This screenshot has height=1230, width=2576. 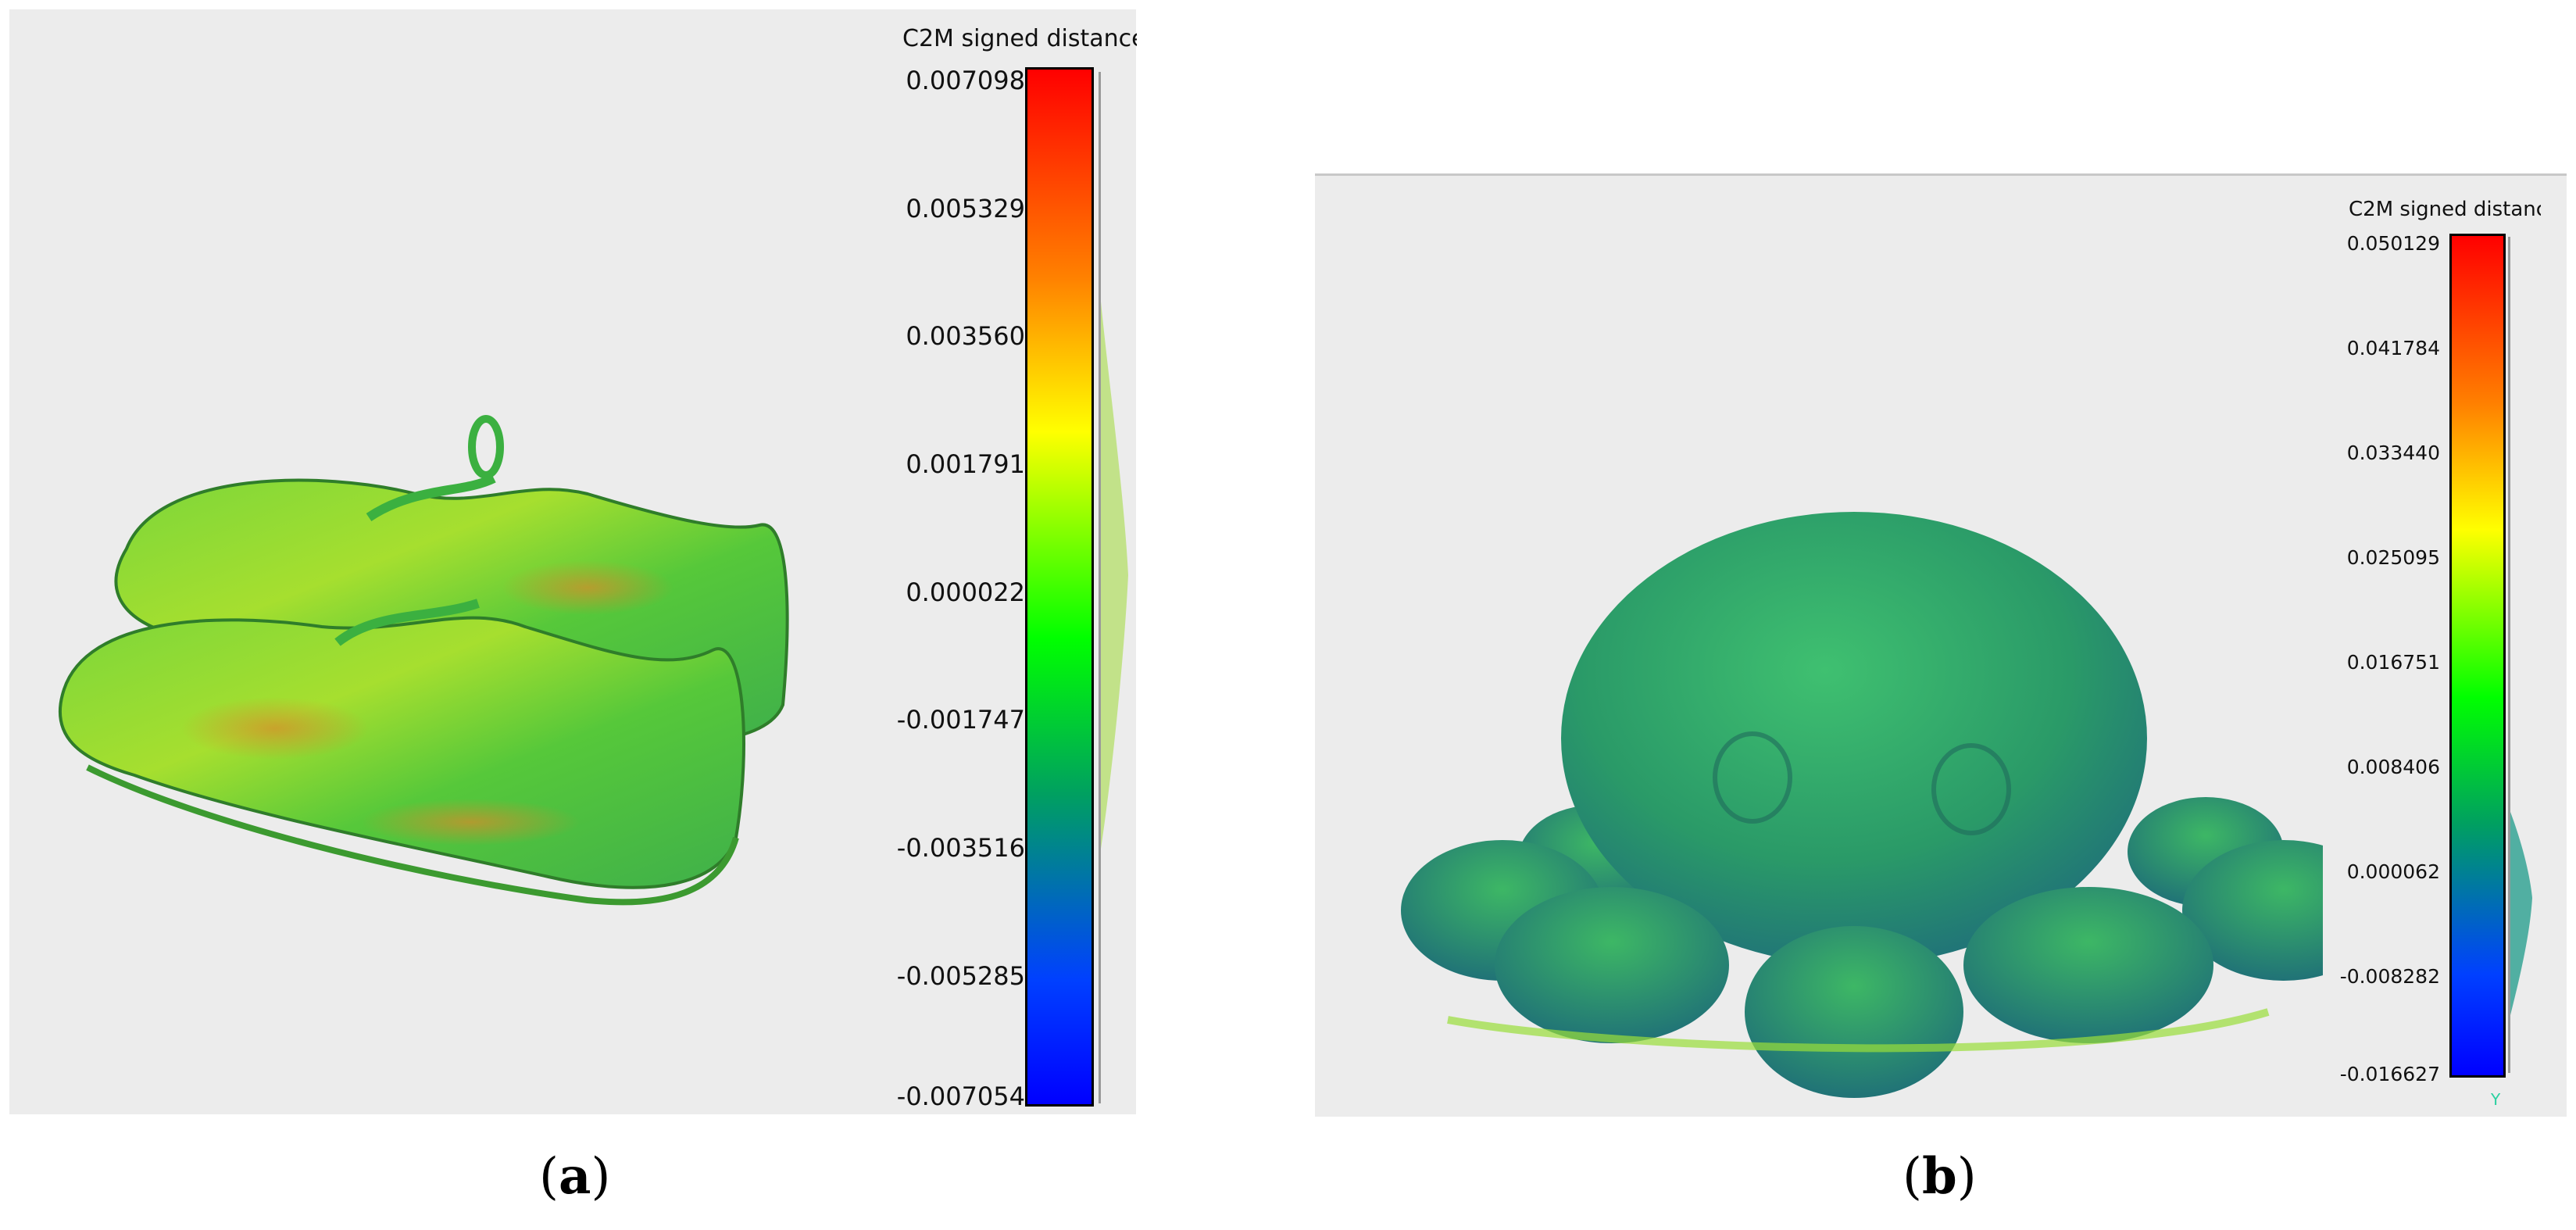 What do you see at coordinates (961, 1096) in the screenshot?
I see `tick-label: -0.007054` at bounding box center [961, 1096].